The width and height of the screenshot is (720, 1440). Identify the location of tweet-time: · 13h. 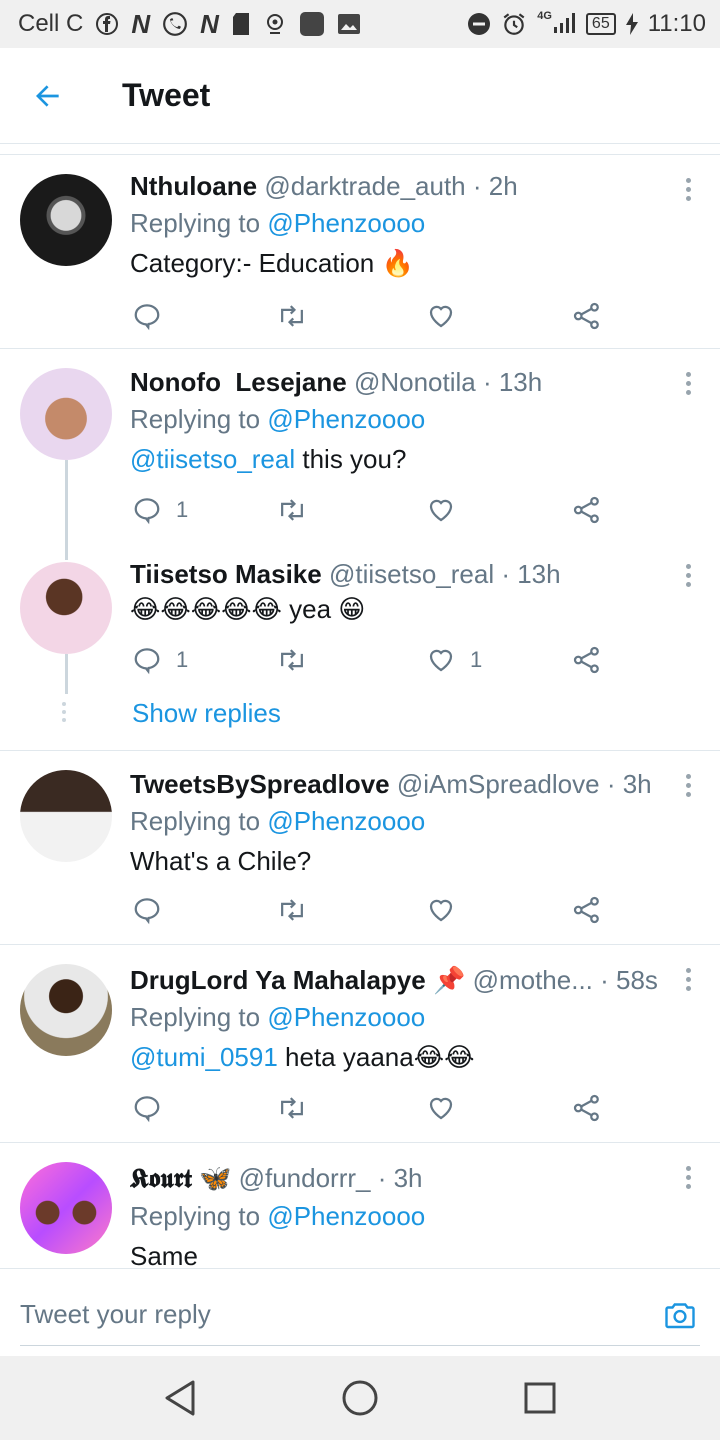
(531, 574).